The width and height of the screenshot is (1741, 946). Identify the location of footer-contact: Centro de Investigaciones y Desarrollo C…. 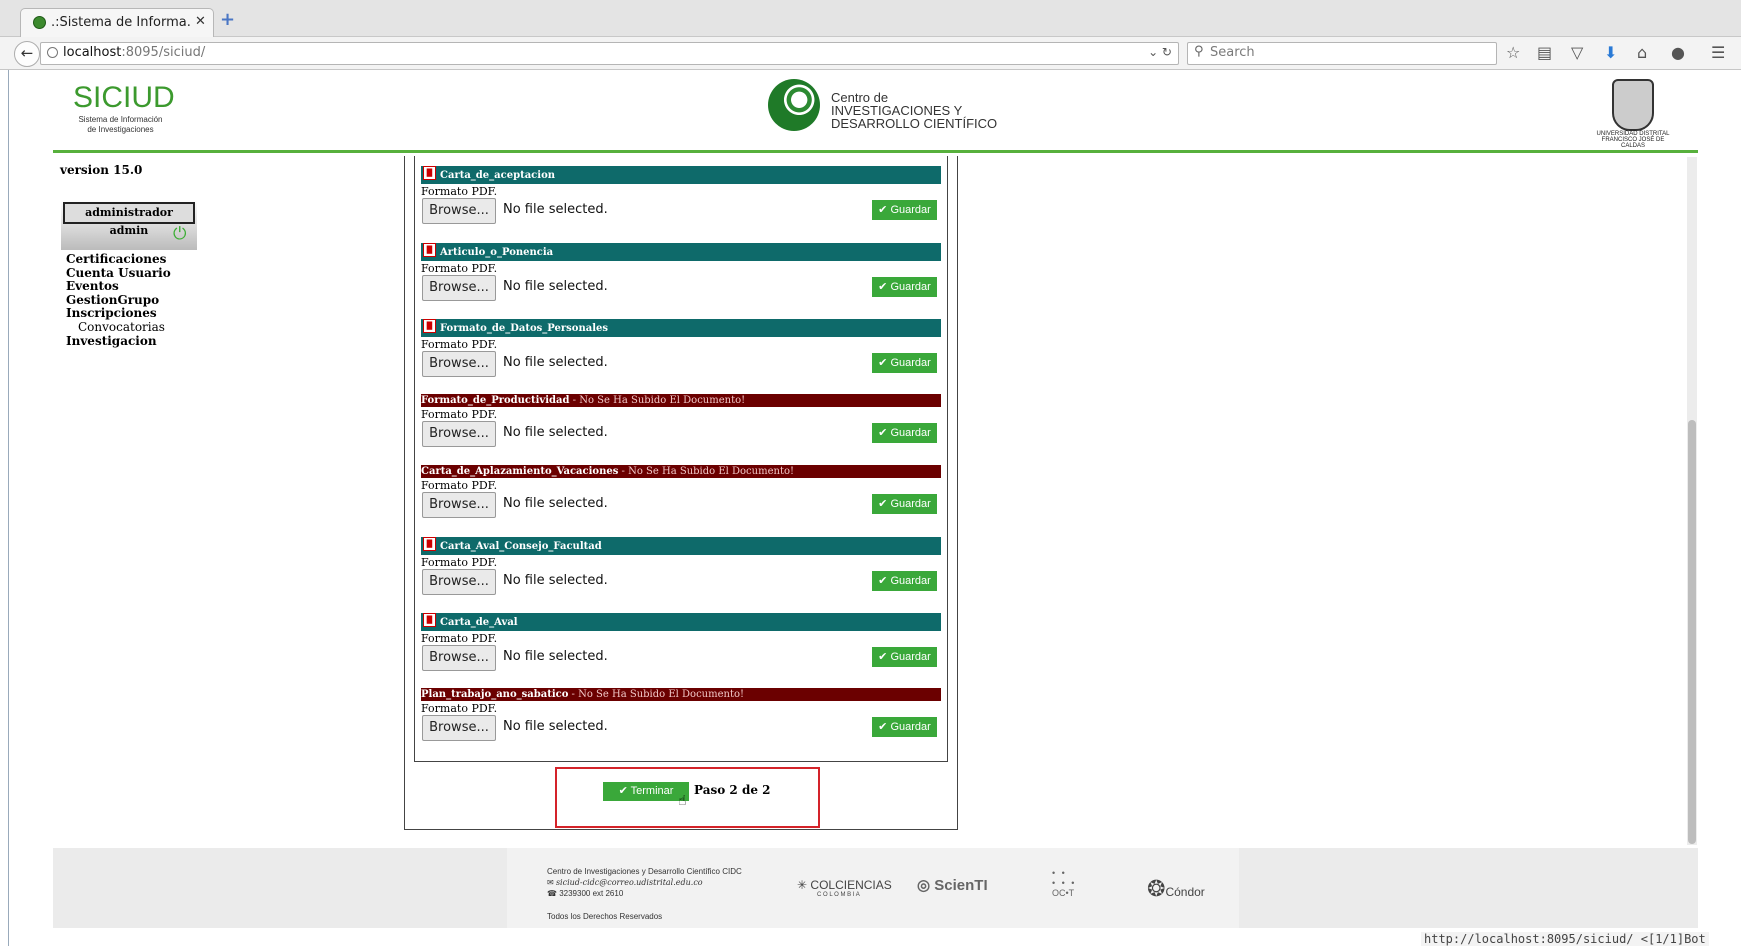
(644, 894).